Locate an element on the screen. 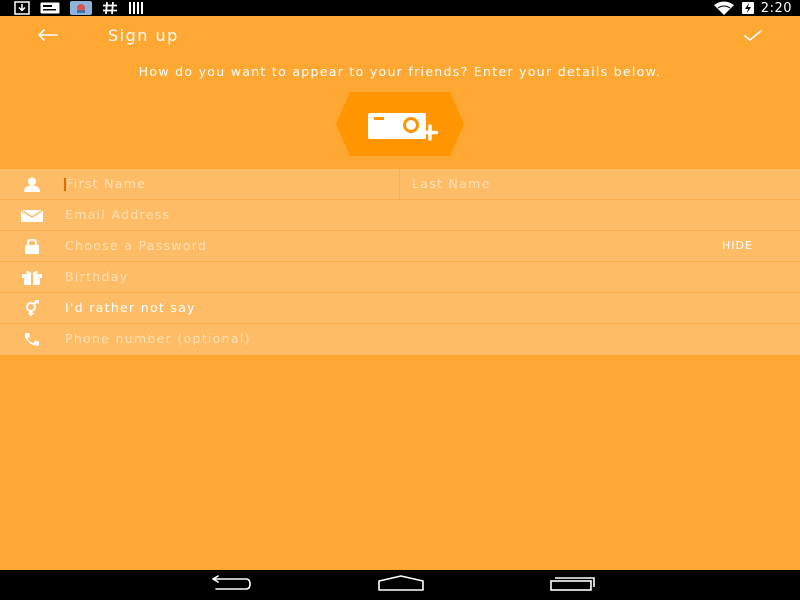 The width and height of the screenshot is (800, 600). nav-home-button is located at coordinates (401, 585).